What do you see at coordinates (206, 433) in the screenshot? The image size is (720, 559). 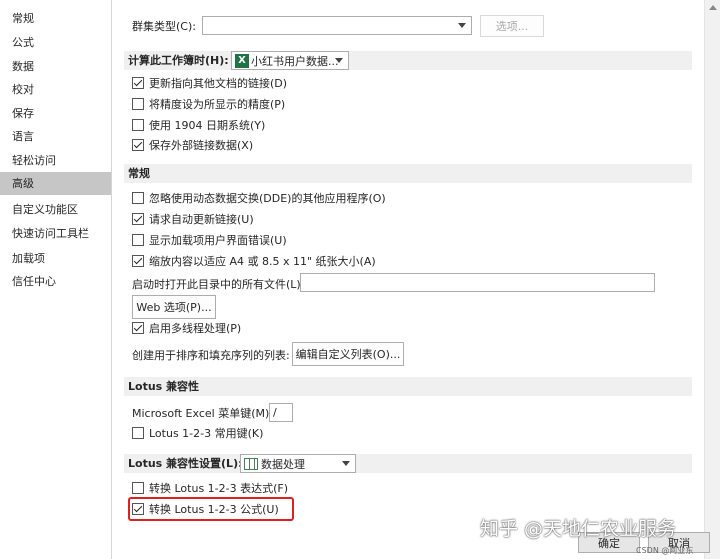 I see `checkbox-label: Lotus 1-2-3 常用键(K)` at bounding box center [206, 433].